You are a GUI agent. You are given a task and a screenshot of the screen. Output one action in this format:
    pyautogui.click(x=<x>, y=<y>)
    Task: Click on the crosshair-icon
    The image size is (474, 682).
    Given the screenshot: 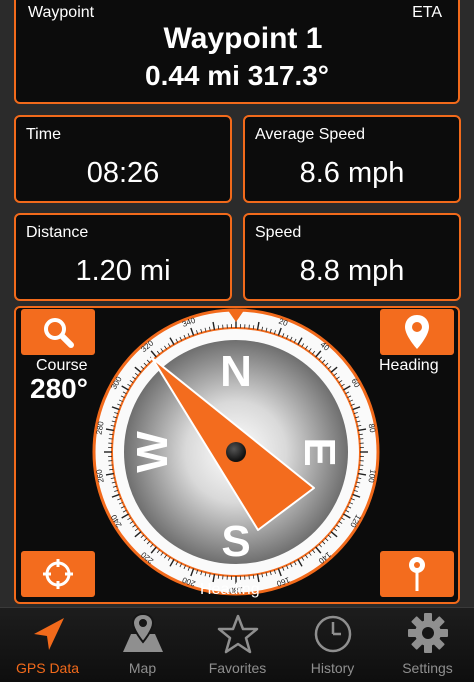 What is the action you would take?
    pyautogui.click(x=58, y=574)
    